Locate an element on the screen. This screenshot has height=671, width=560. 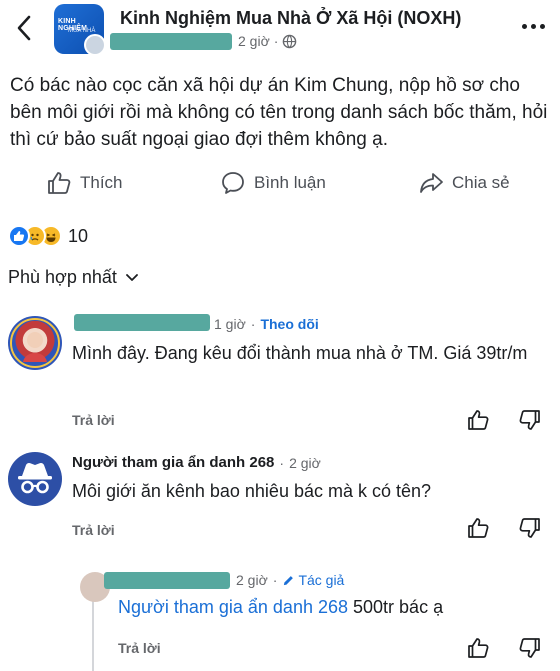
post-actions: Thích Bình luận Chia sẻ is located at coordinates (280, 183).